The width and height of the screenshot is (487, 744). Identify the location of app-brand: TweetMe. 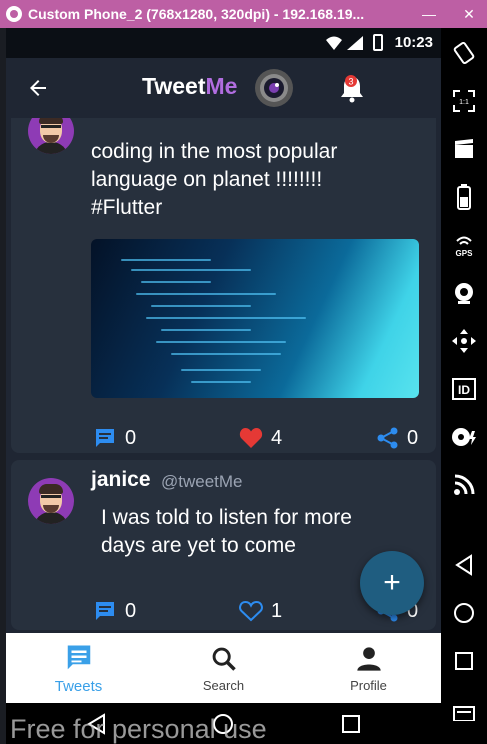
(189, 86).